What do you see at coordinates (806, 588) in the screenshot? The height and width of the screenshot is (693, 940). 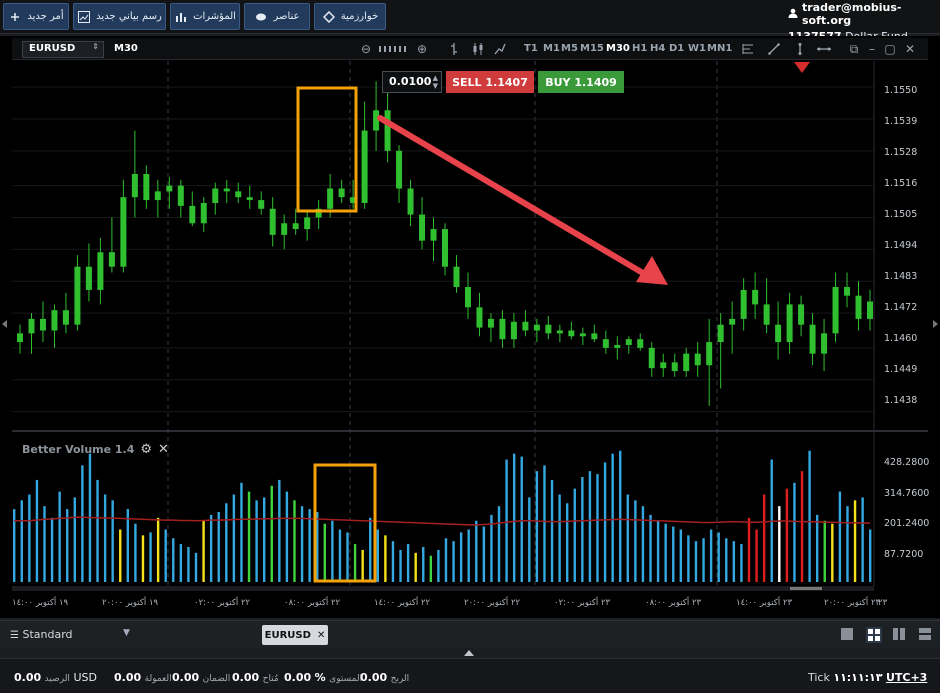 I see `h-scrollbar-thumb` at bounding box center [806, 588].